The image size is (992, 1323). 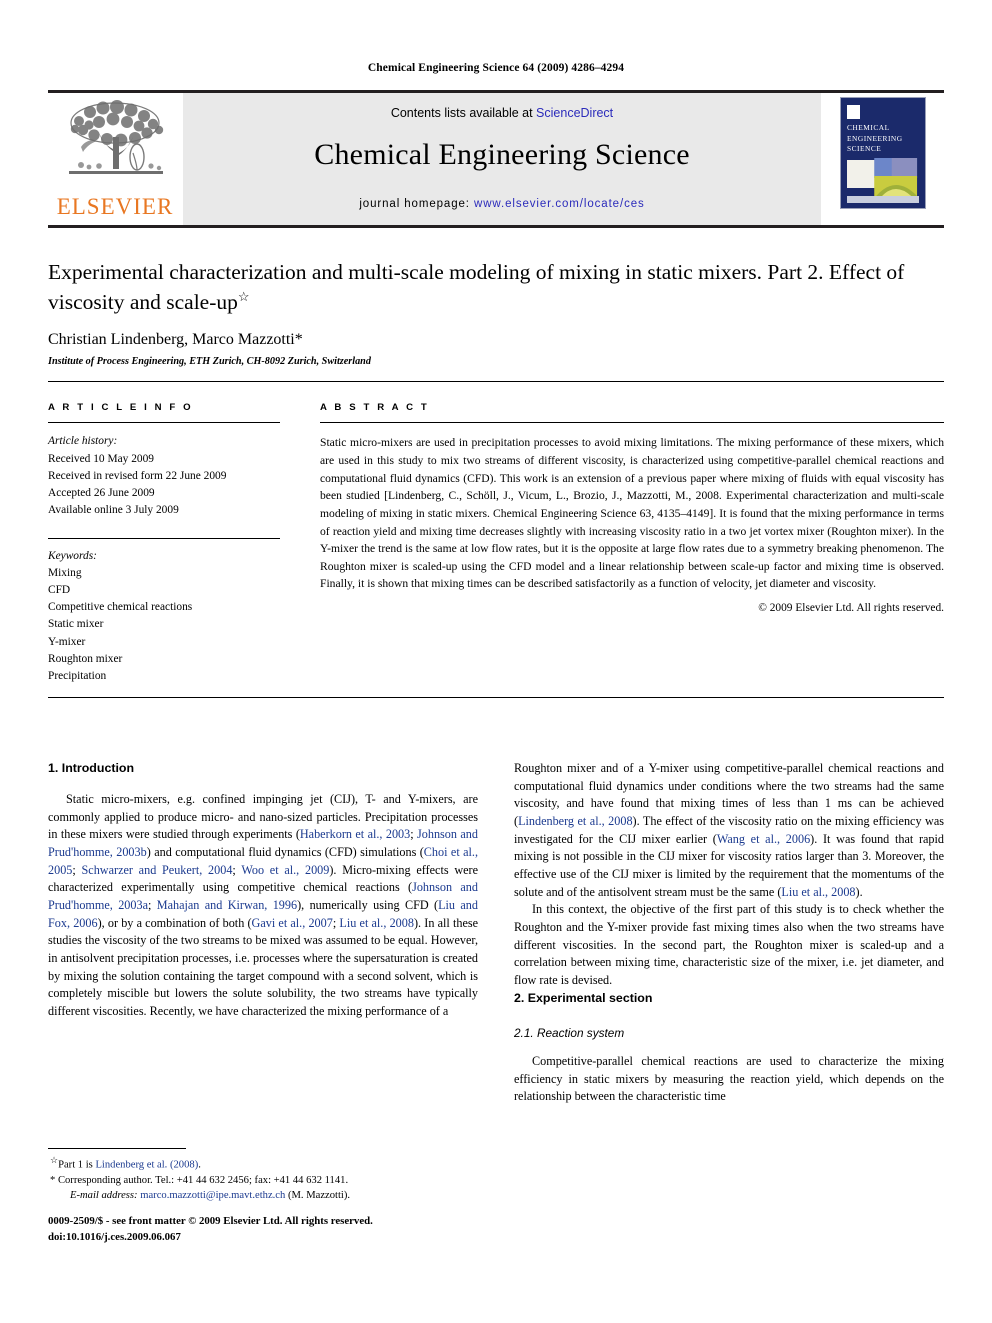 I want to click on journal-cover-area: CHEMICAL ENGINEERING SCIENCE, so click(x=883, y=159).